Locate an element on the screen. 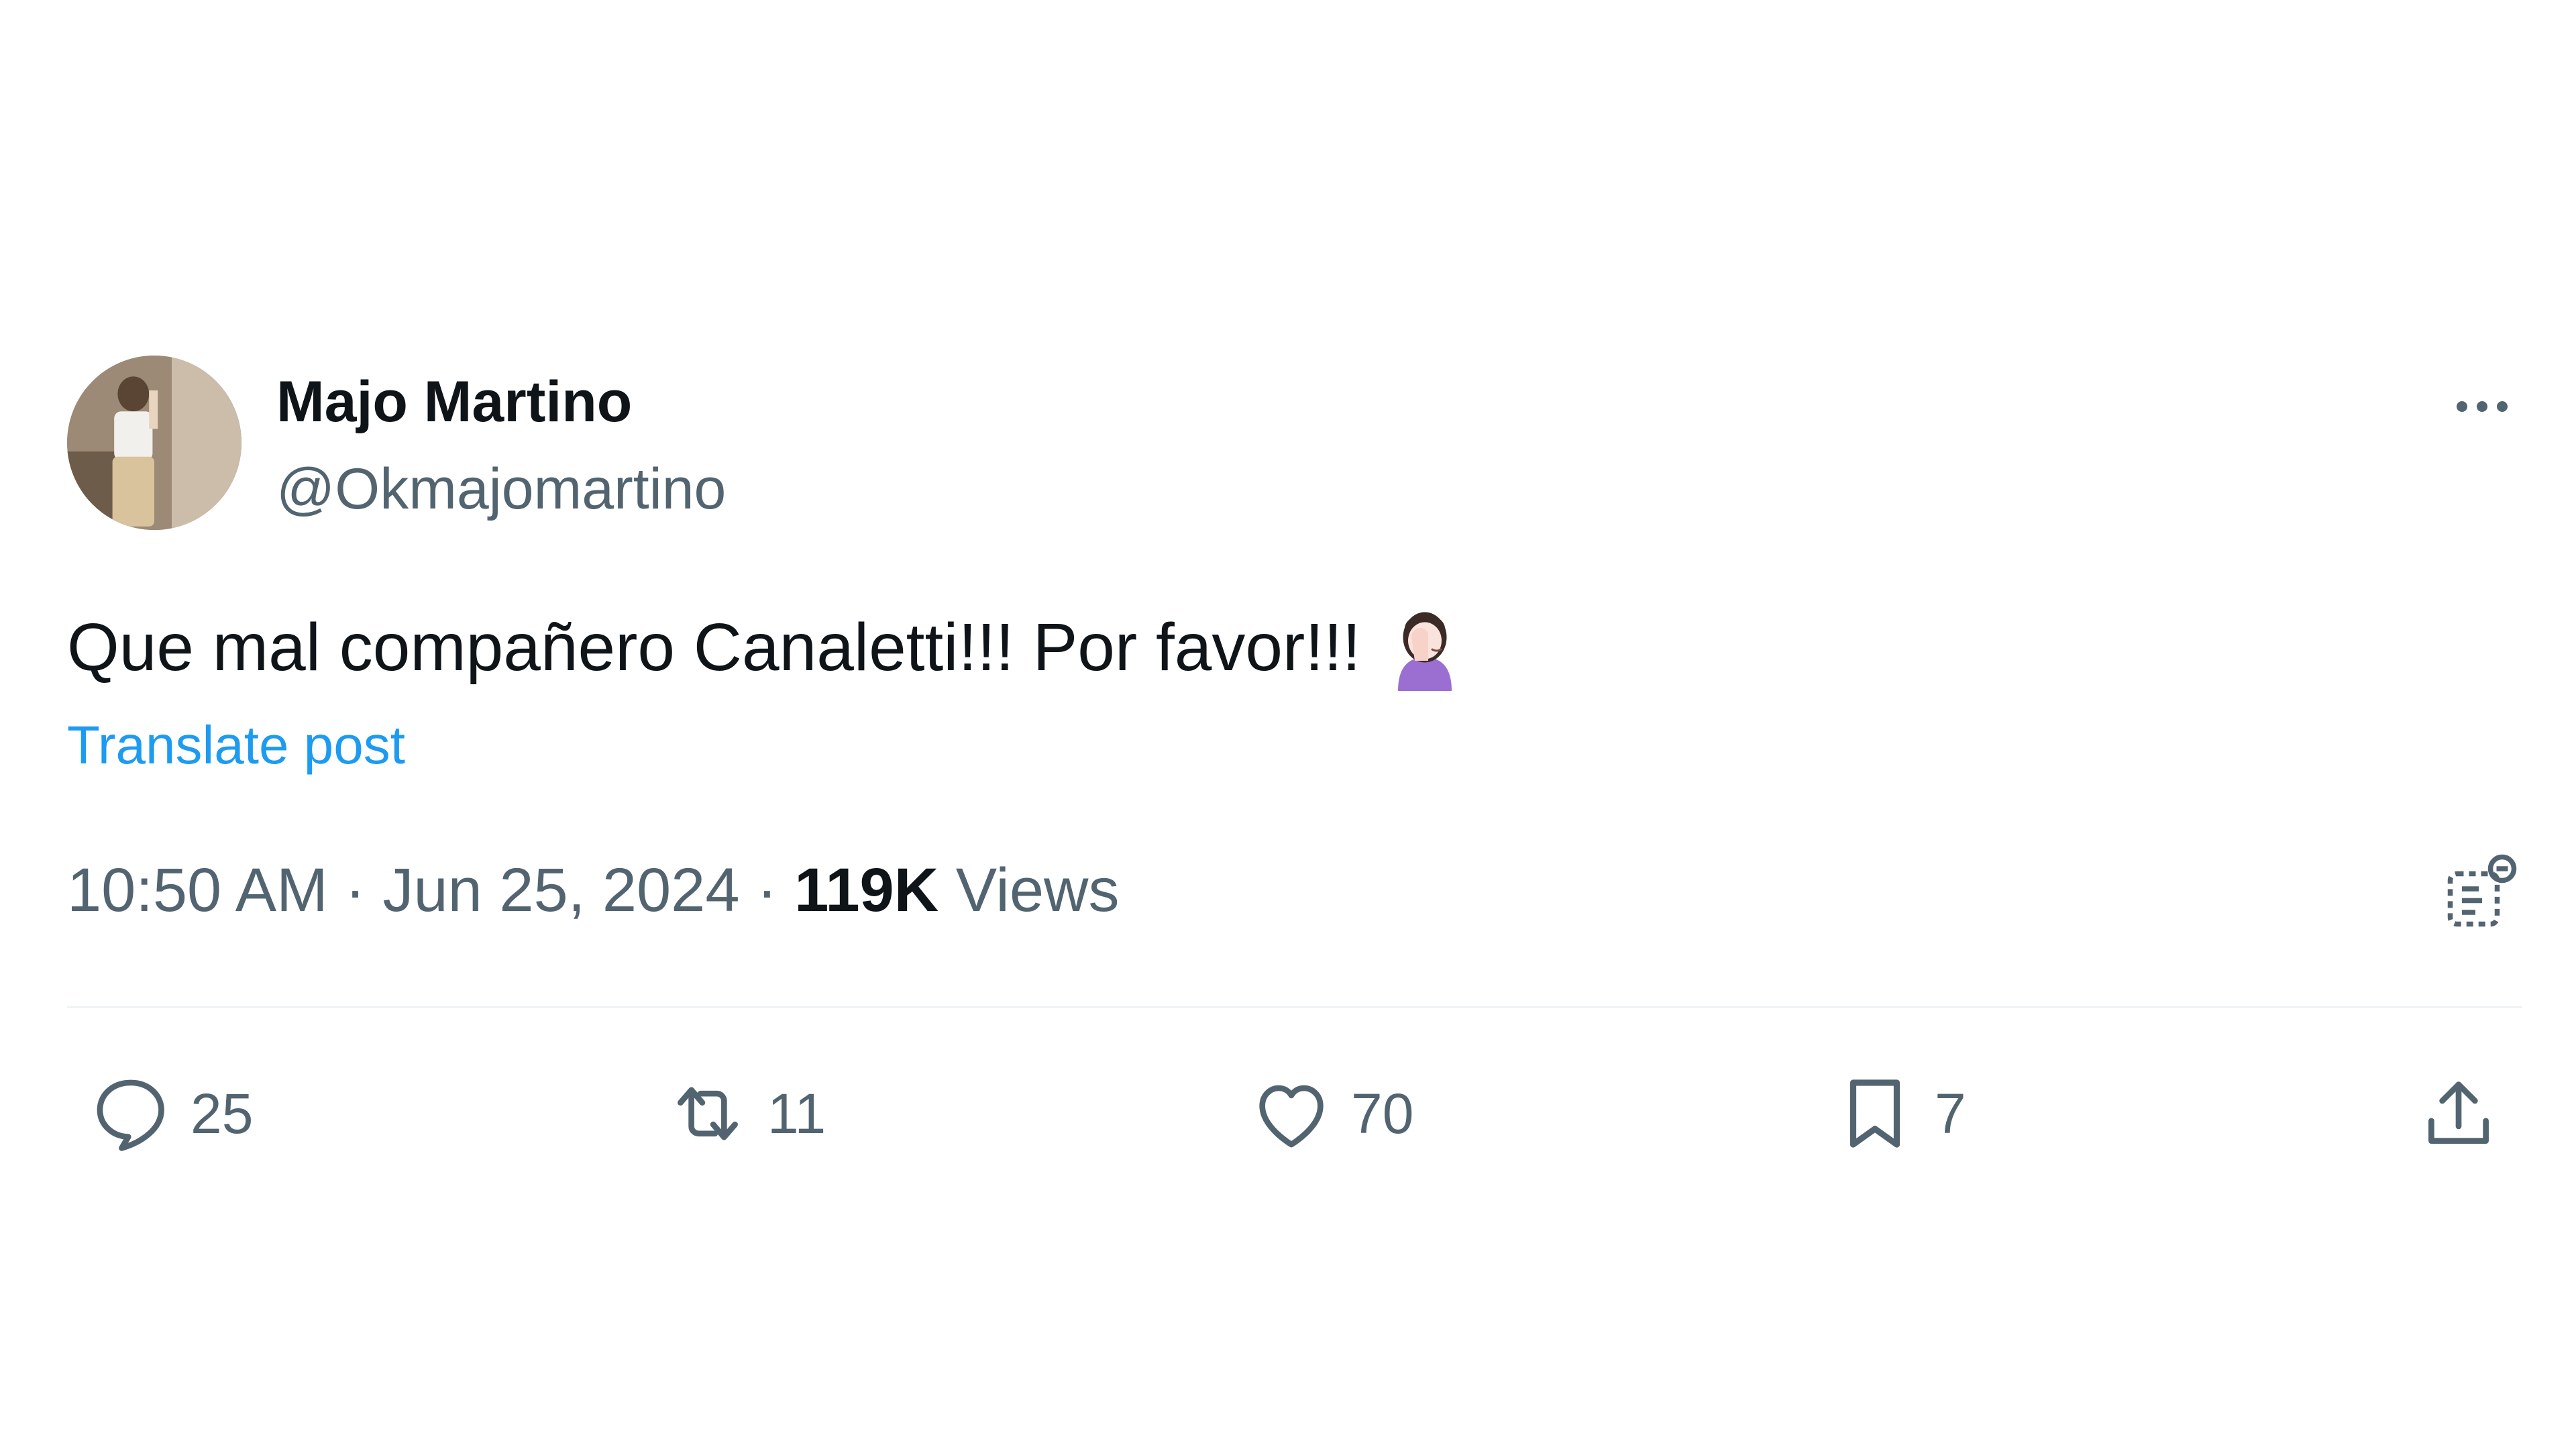  bookmark-button: 7 is located at coordinates (1898, 1114).